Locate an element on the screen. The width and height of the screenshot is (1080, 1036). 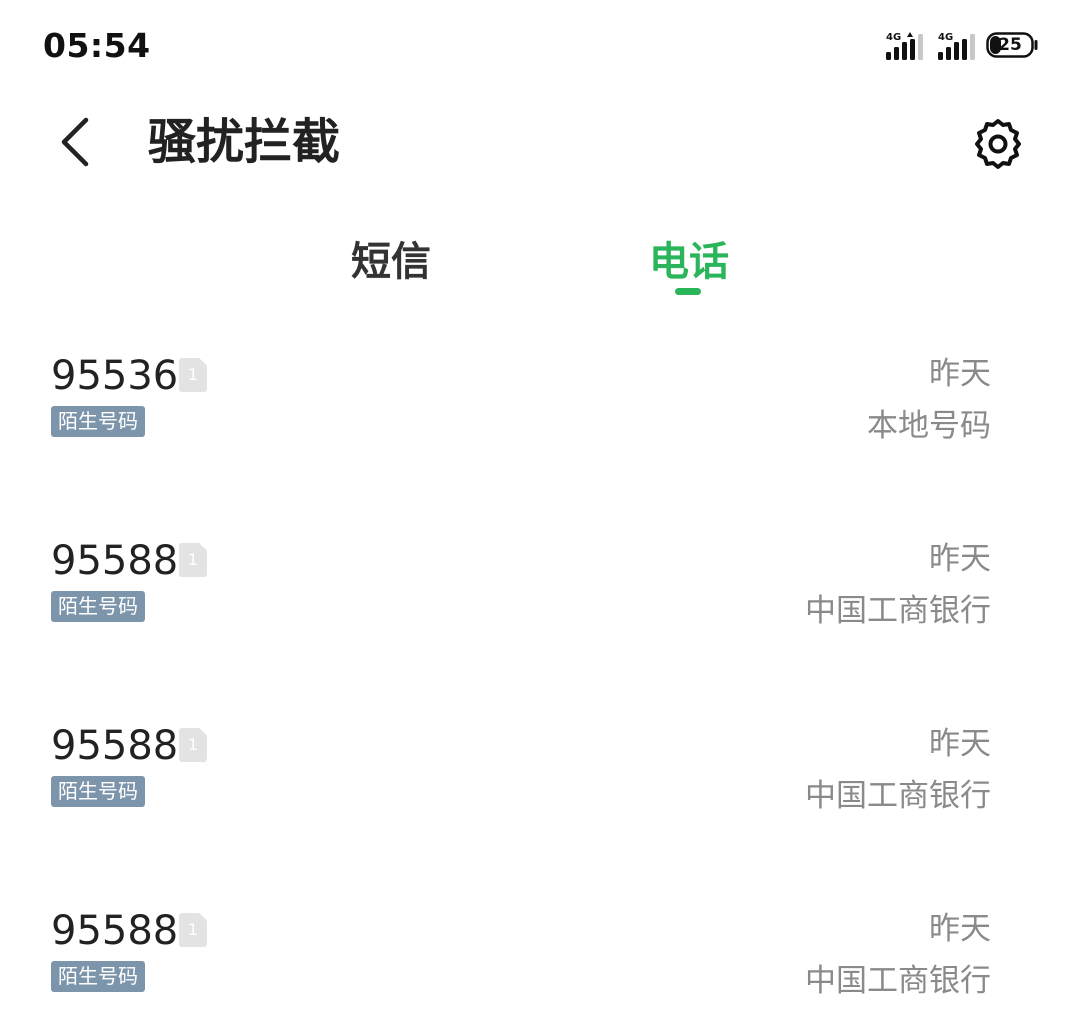
call-location: 本地号码 is located at coordinates (929, 426).